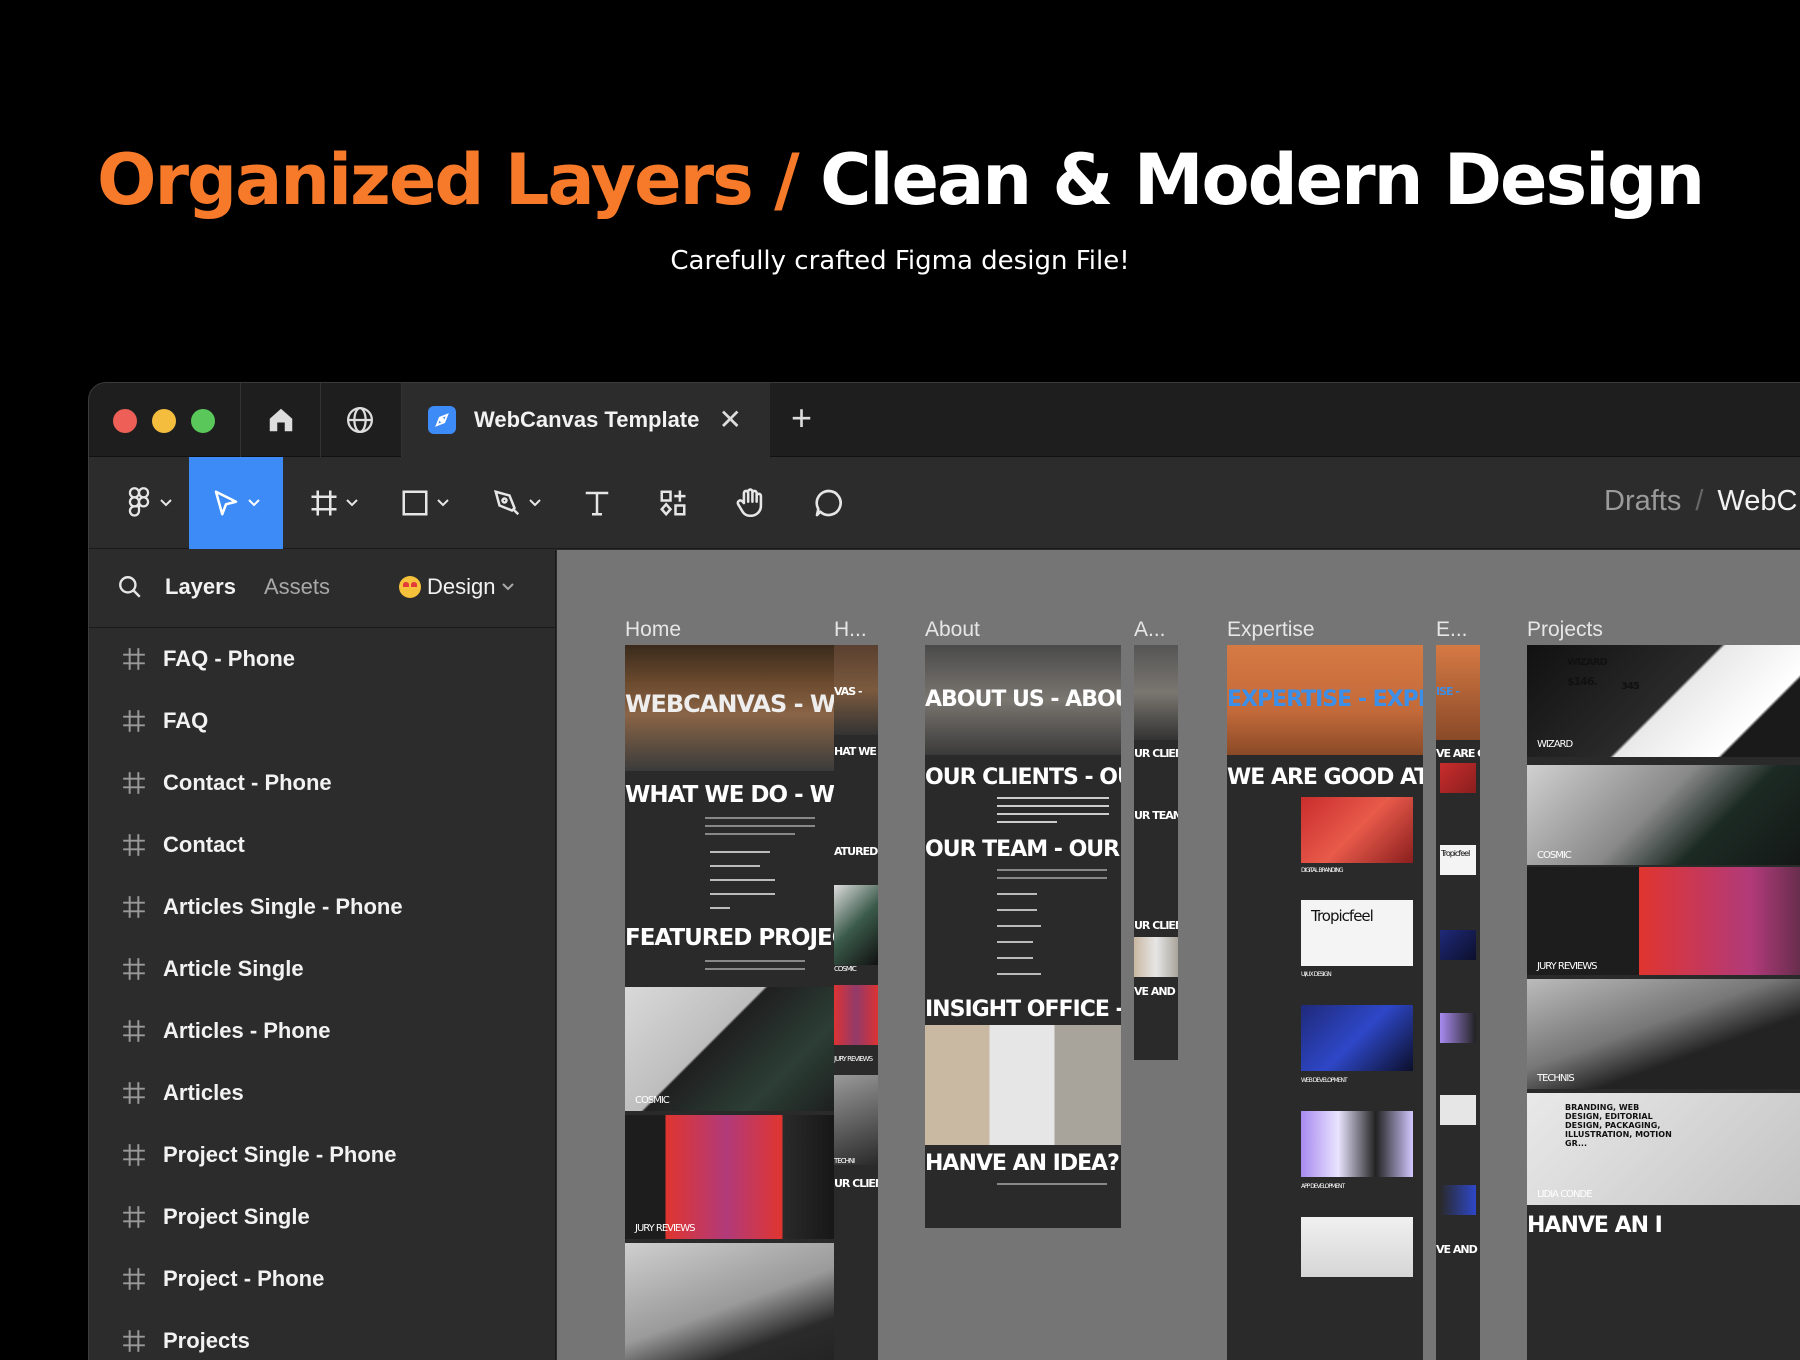  I want to click on minimize-window-button, so click(164, 421).